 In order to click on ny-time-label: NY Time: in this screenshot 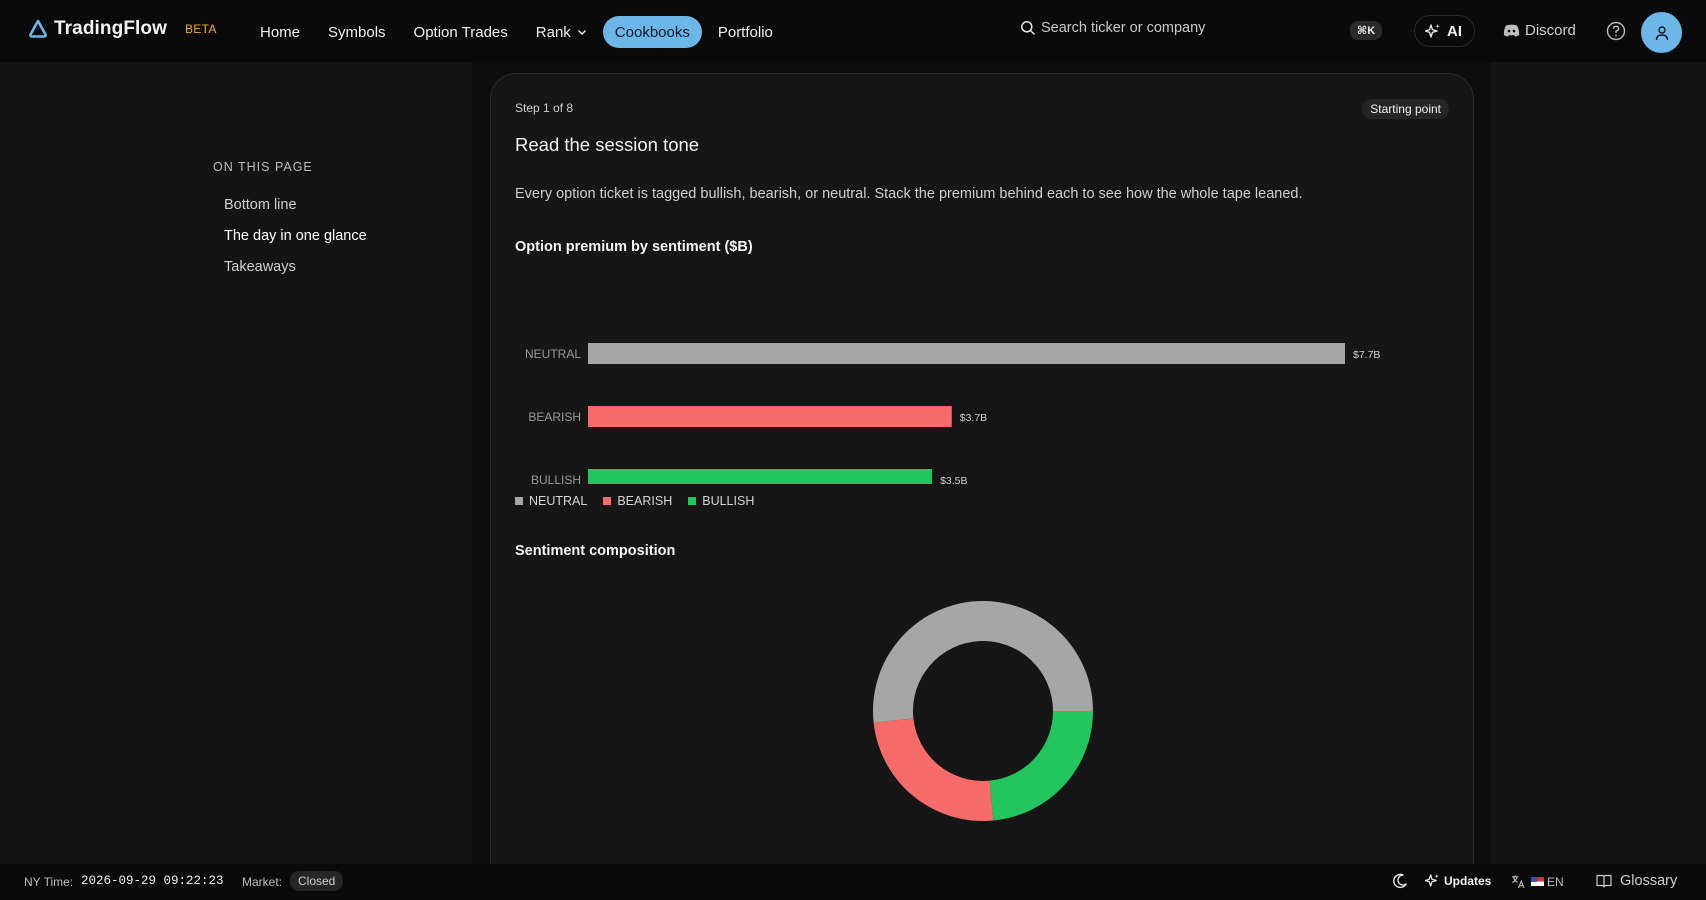, I will do `click(49, 882)`.